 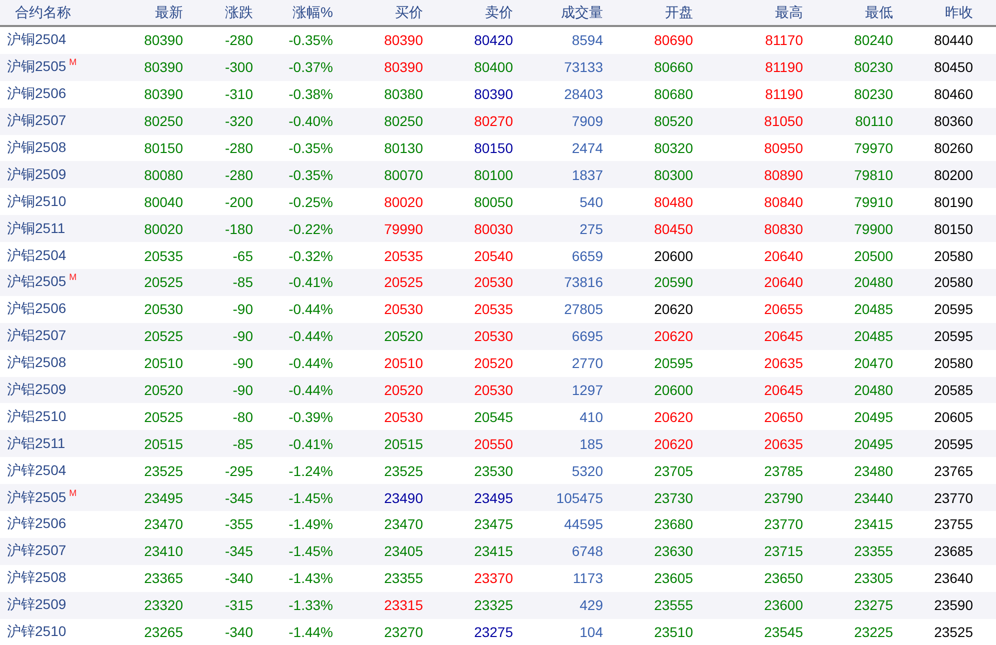 I want to click on table-row: 沪锌2507 23410 -345 -1.45% 23405 23415 6748 23630 23715 23355 23685, so click(x=498, y=551).